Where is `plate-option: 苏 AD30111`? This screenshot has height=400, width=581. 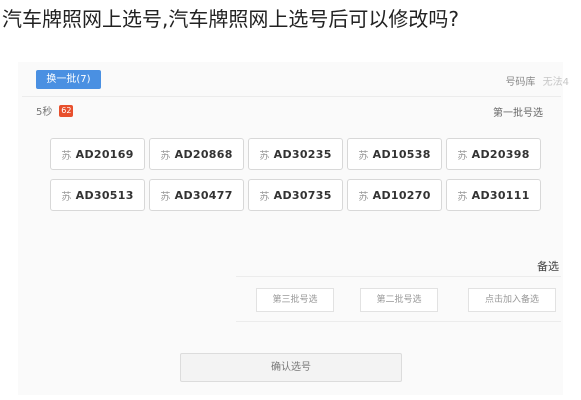
plate-option: 苏 AD30111 is located at coordinates (493, 195).